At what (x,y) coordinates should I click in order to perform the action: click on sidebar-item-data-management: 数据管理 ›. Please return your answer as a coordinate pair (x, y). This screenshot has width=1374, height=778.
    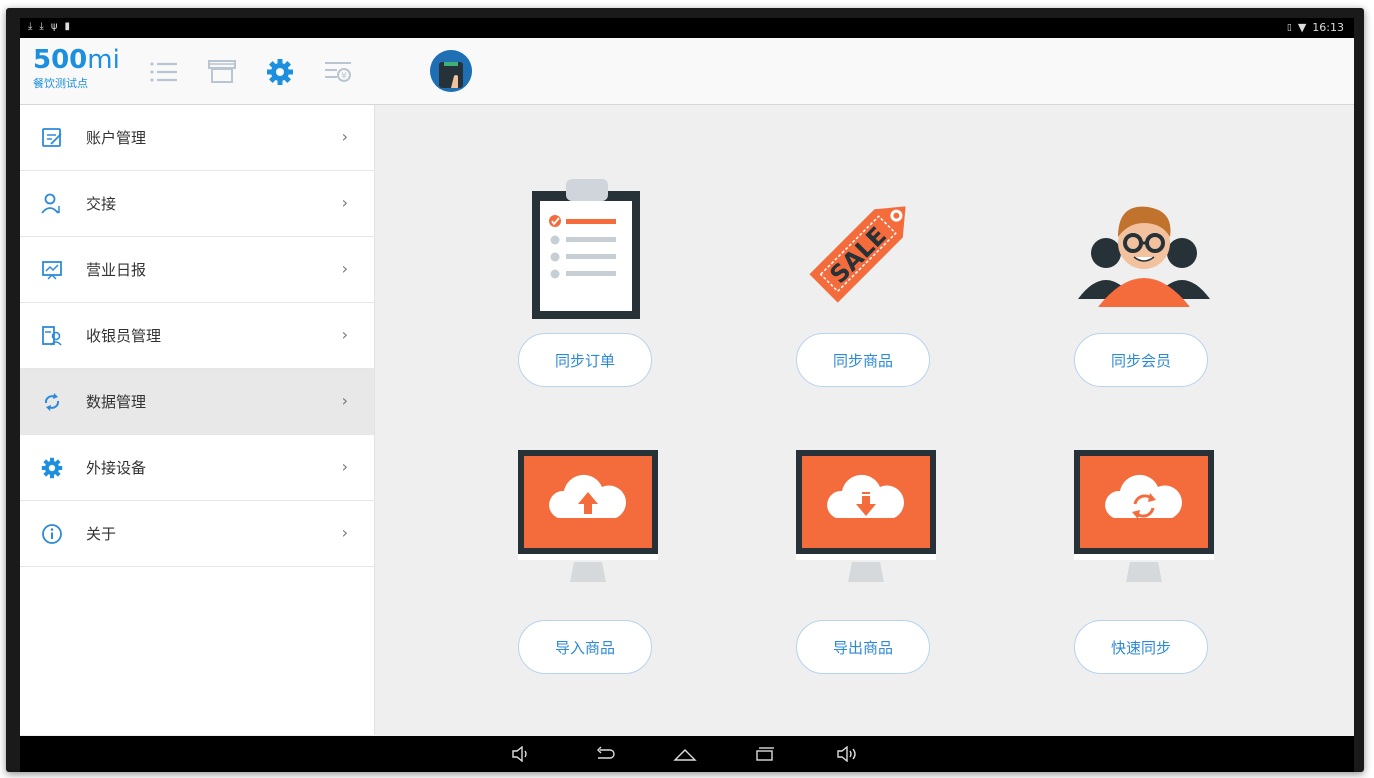
    Looking at the image, I should click on (197, 402).